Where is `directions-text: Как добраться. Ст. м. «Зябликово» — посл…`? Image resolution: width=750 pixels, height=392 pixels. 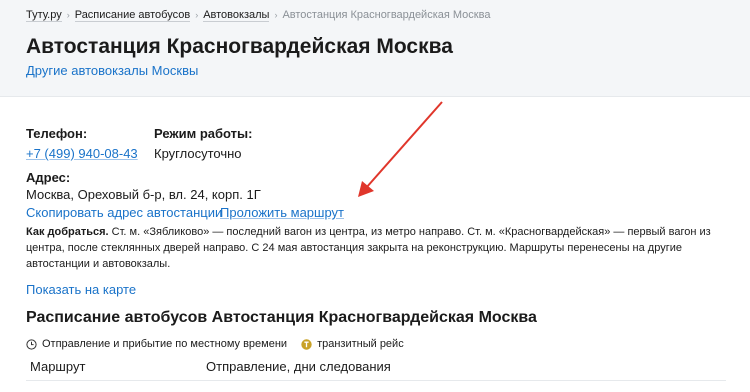 directions-text: Как добраться. Ст. м. «Зябликово» — посл… is located at coordinates (376, 248).